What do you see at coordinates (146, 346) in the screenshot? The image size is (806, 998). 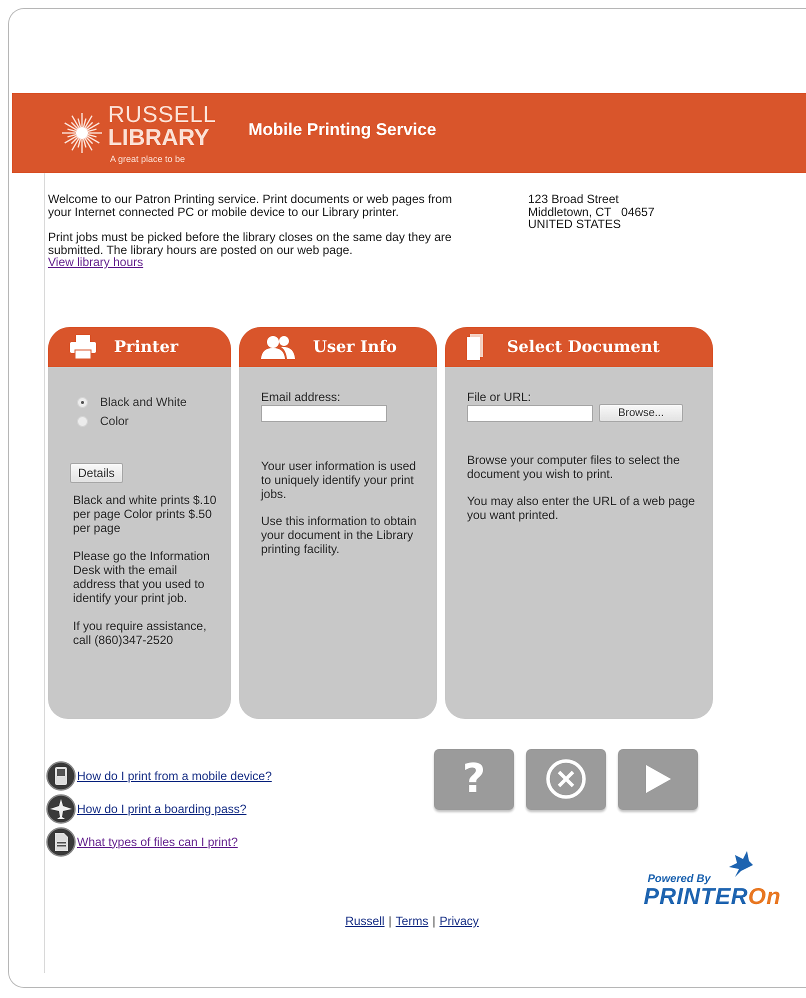 I see `panel-title: Printer` at bounding box center [146, 346].